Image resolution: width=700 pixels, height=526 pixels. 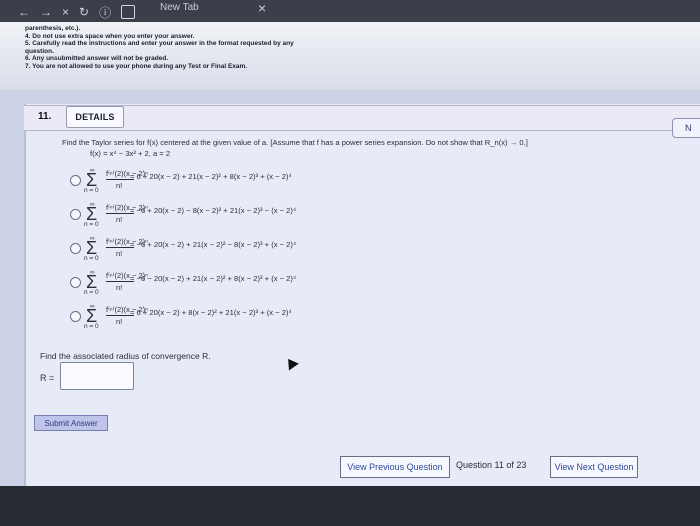 What do you see at coordinates (128, 12) in the screenshot?
I see `bookmark-icon` at bounding box center [128, 12].